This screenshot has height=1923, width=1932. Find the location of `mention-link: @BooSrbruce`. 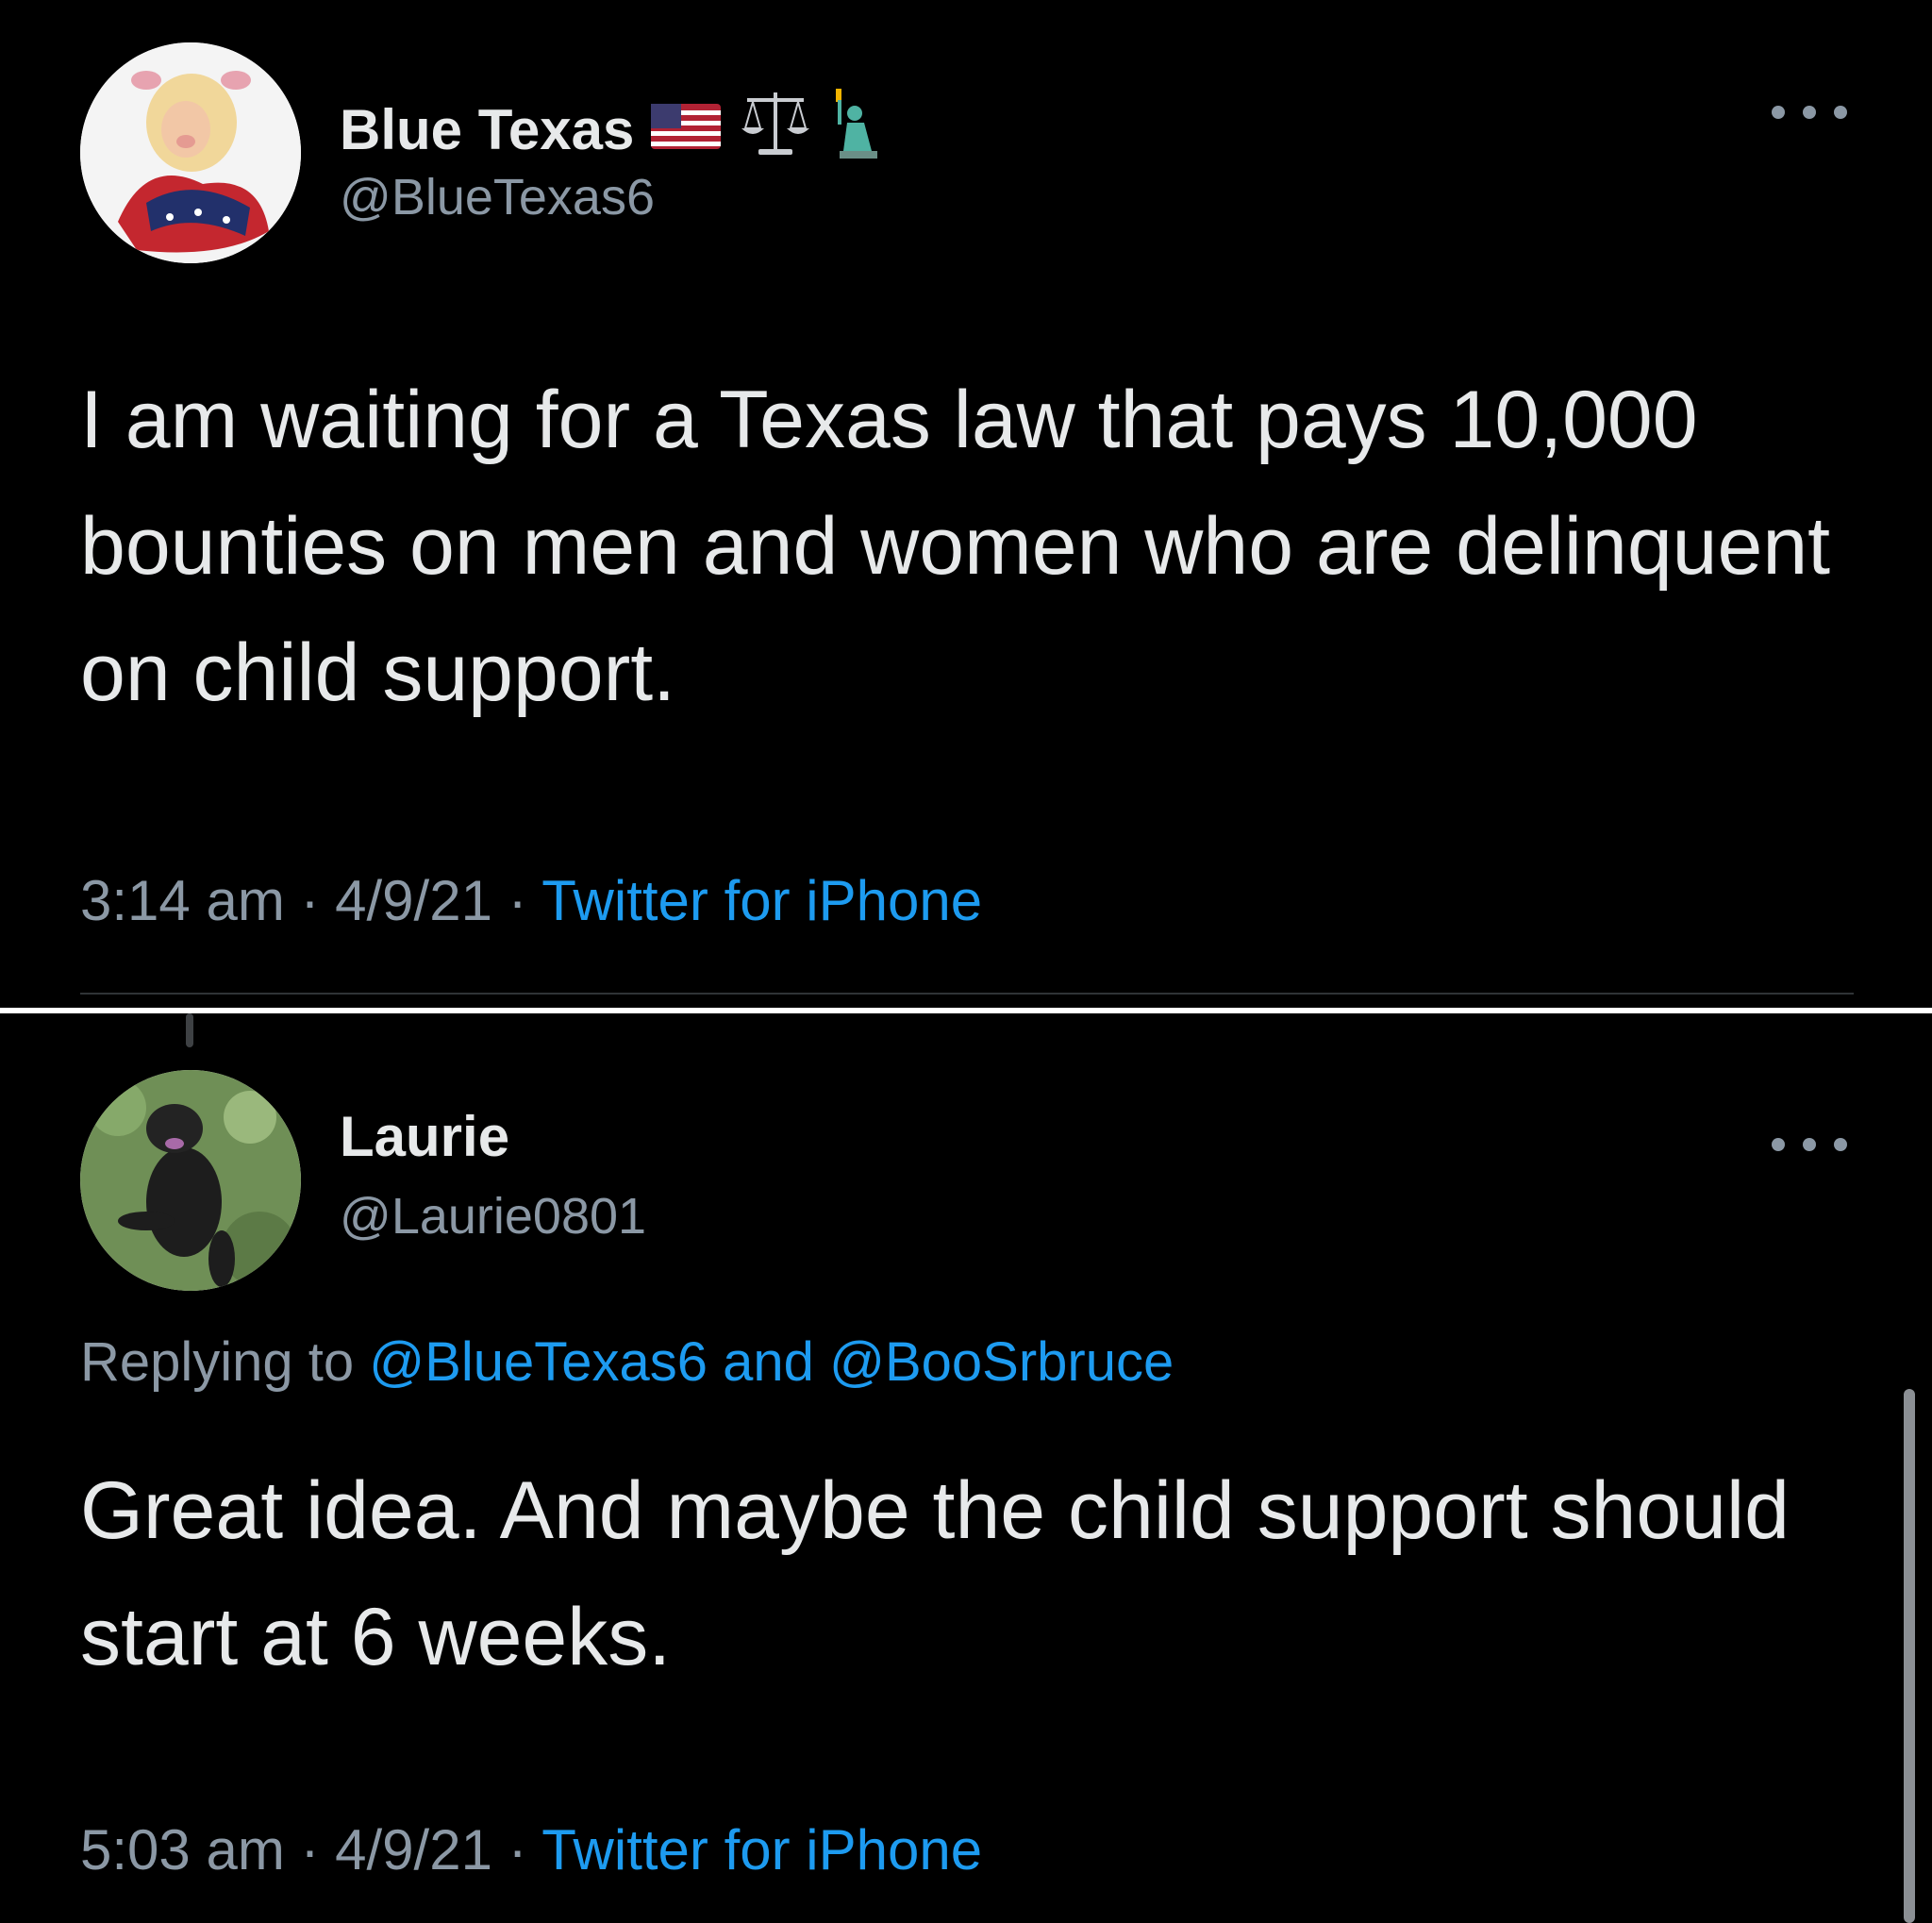

mention-link: @BooSrbruce is located at coordinates (1001, 1362).